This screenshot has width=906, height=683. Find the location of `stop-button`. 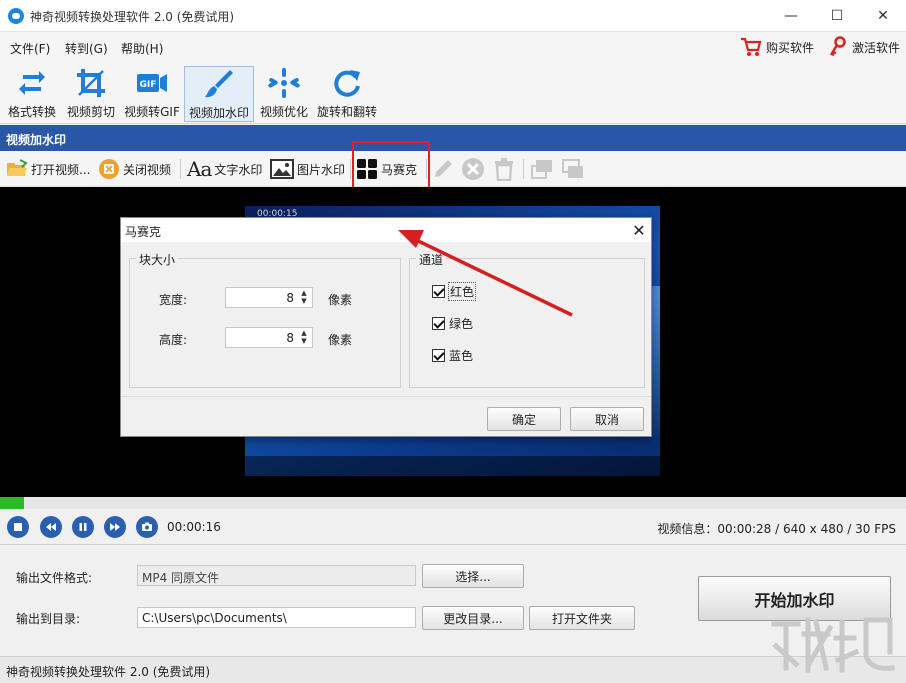

stop-button is located at coordinates (18, 527).